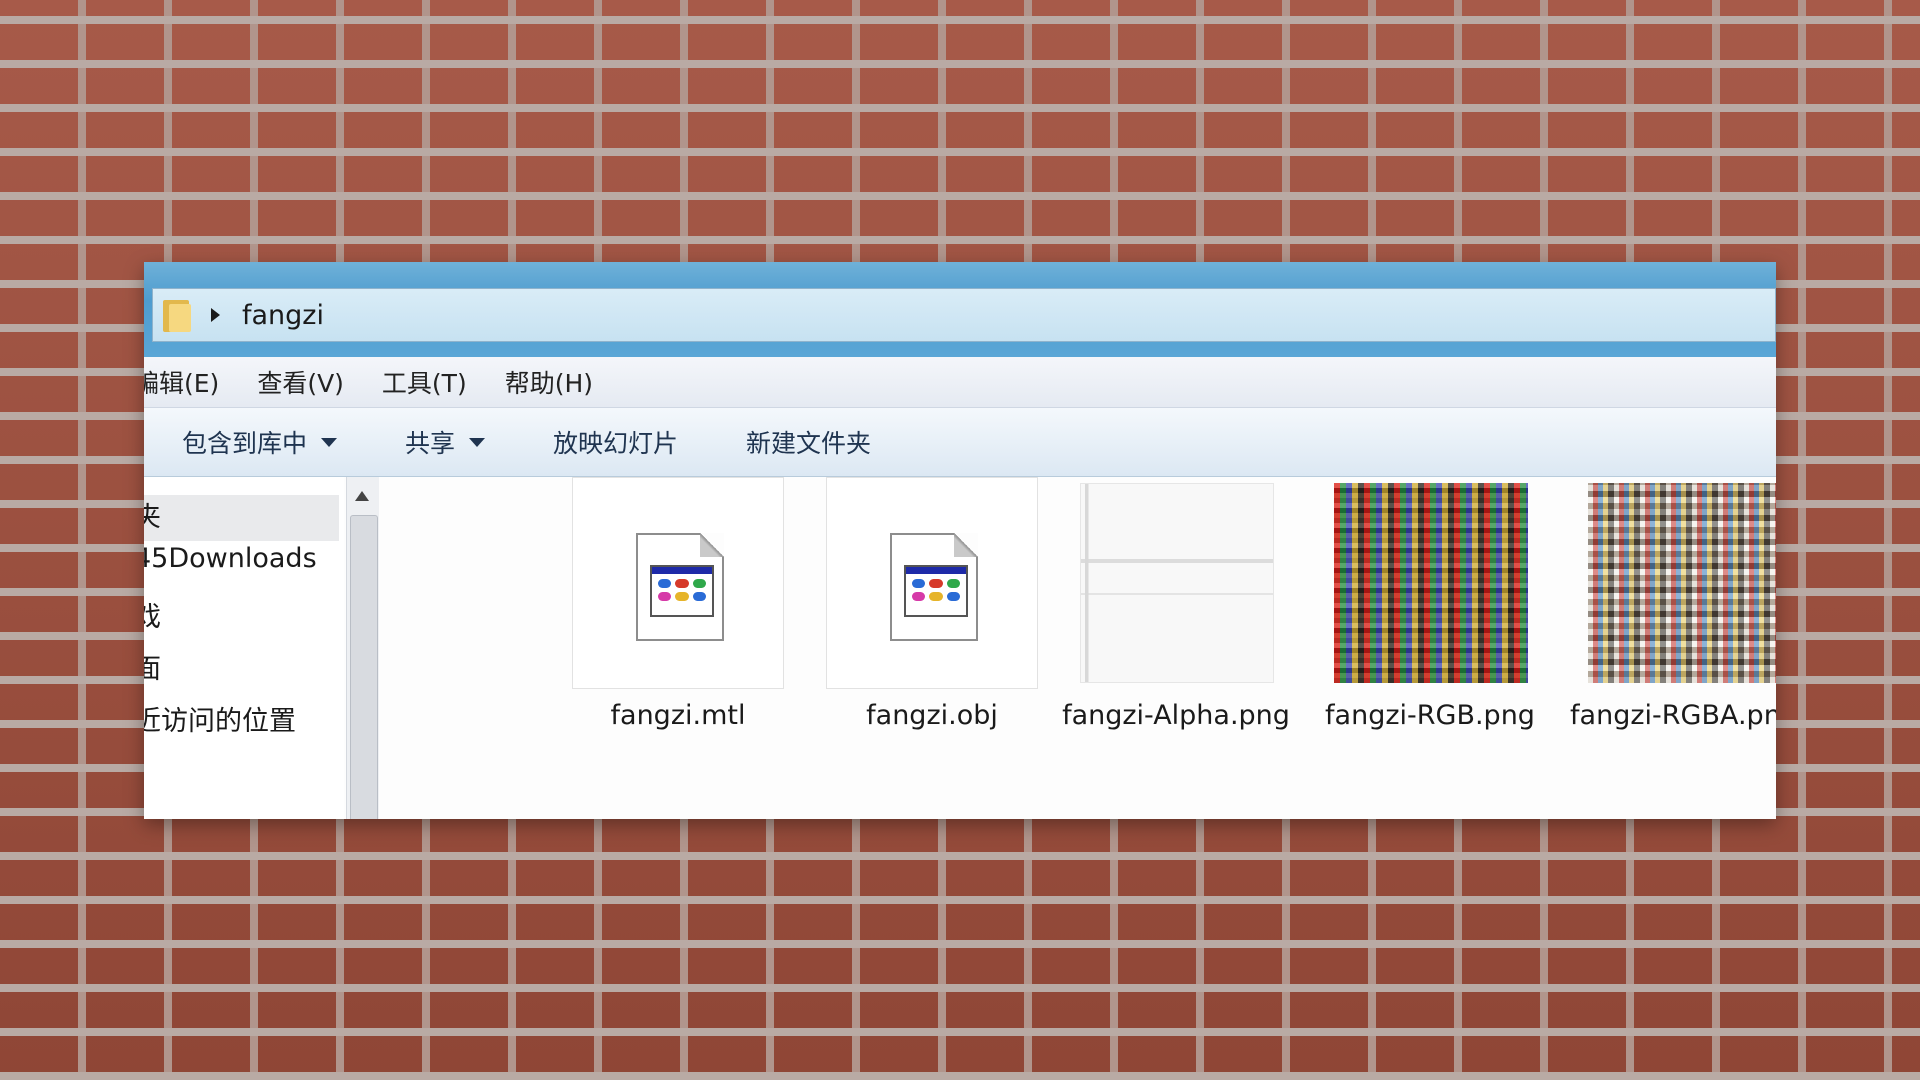 Image resolution: width=1920 pixels, height=1080 pixels. I want to click on slideshow-label: 放映幻灯片, so click(616, 443).